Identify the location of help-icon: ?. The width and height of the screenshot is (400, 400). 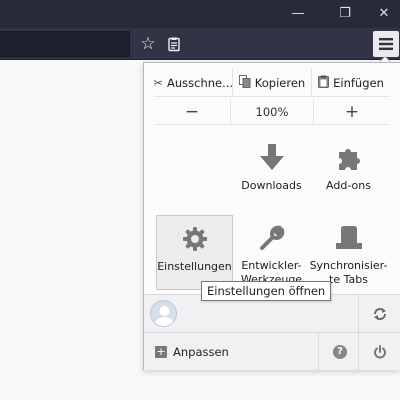
(340, 351).